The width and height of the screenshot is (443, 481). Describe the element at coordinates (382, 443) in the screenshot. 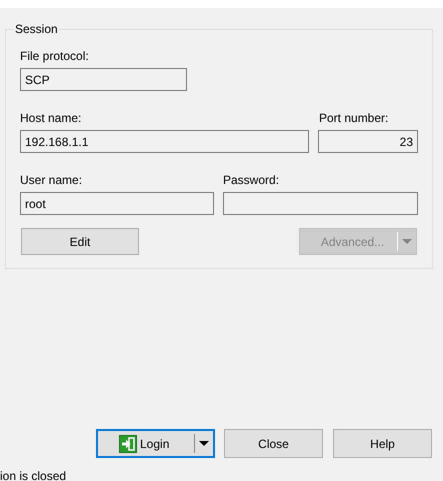

I see `help-button: Help` at that location.